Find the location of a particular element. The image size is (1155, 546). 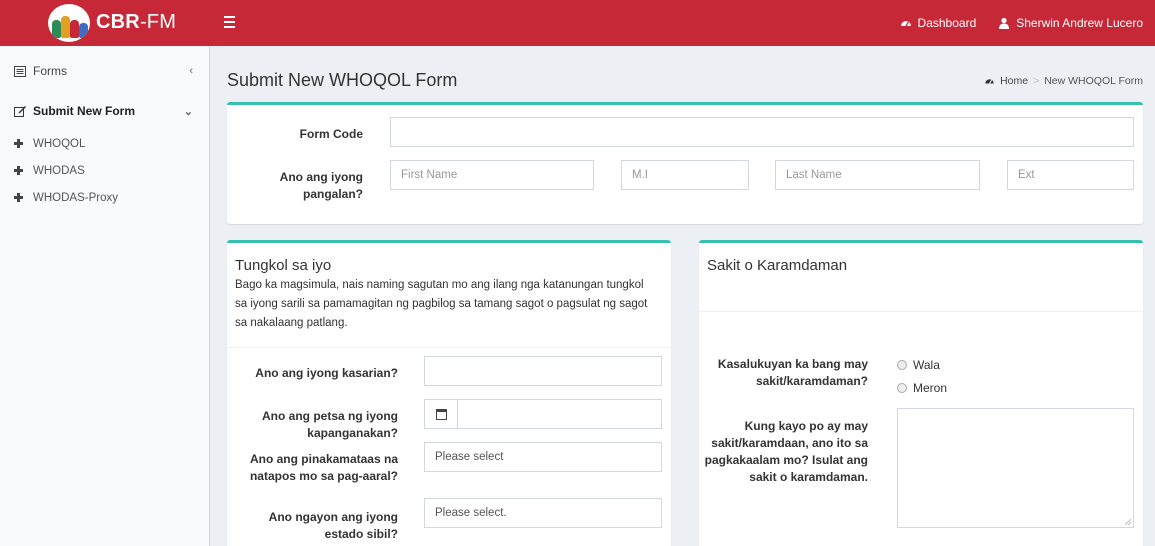

radio-meron: Meron is located at coordinates (922, 388).